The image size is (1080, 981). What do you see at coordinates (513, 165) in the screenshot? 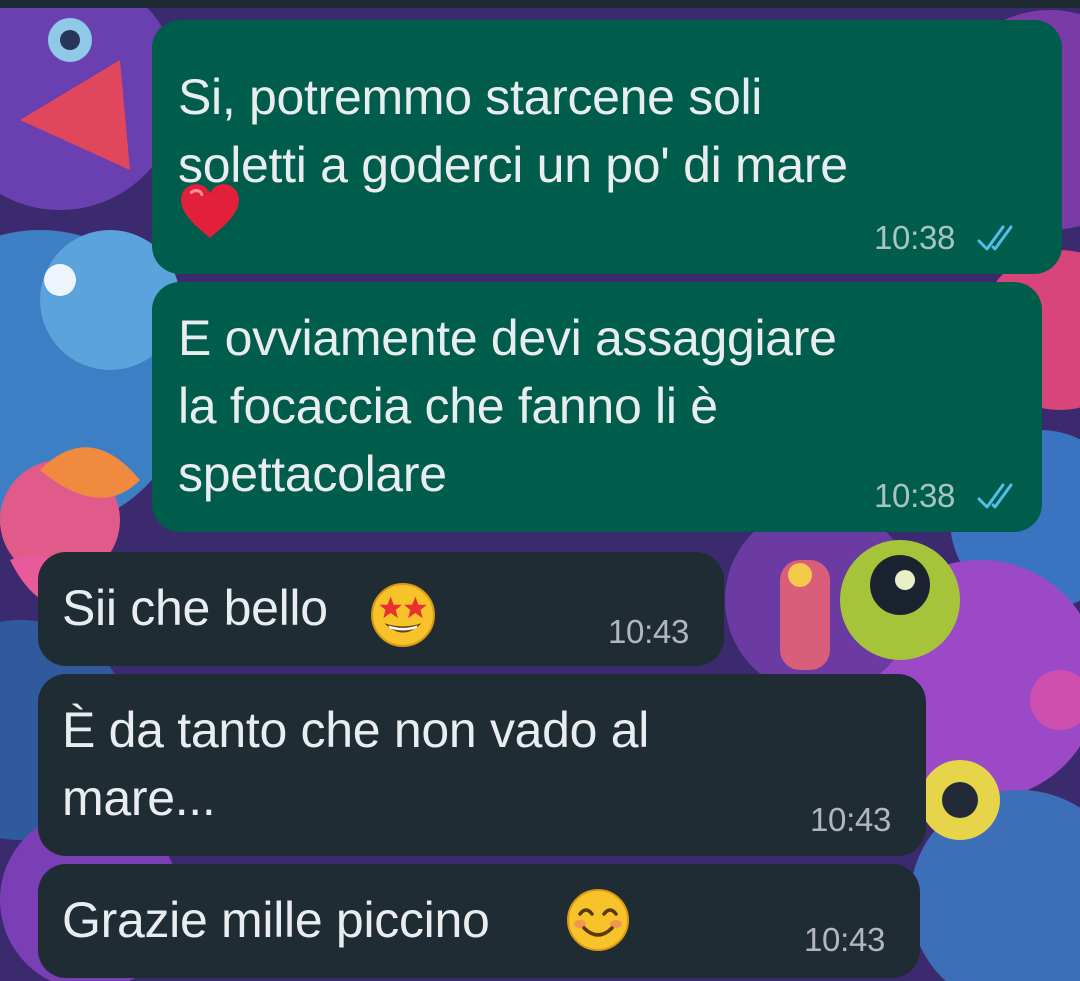
I see `message-text: soletti a goderci un po' di mare` at bounding box center [513, 165].